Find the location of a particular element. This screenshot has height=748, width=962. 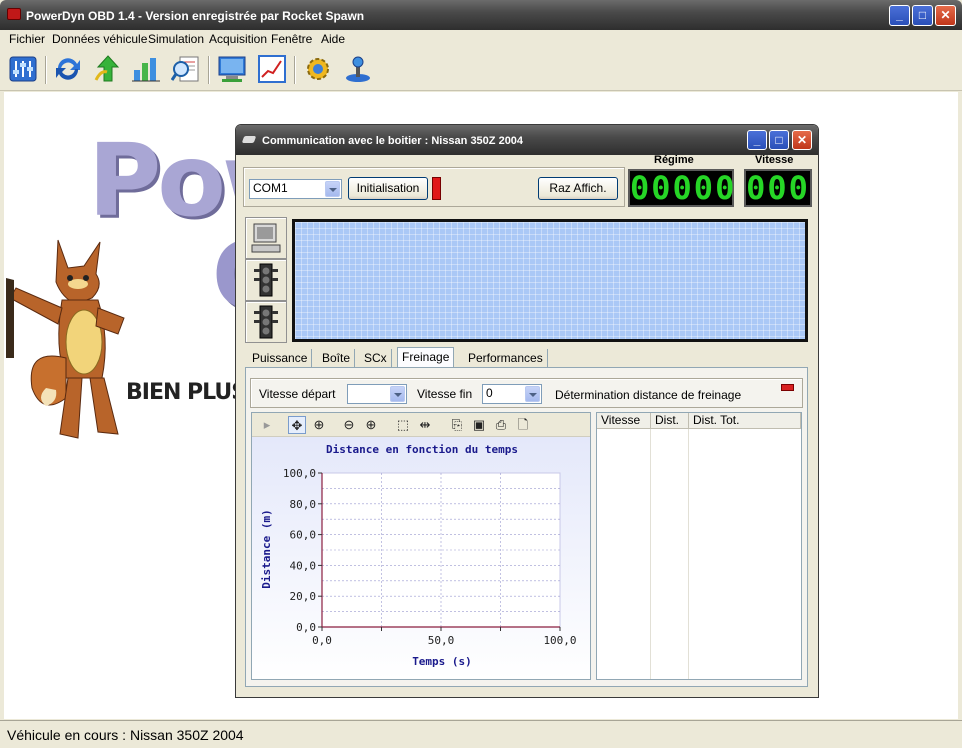

fox-mascot-image is located at coordinates (65, 339).